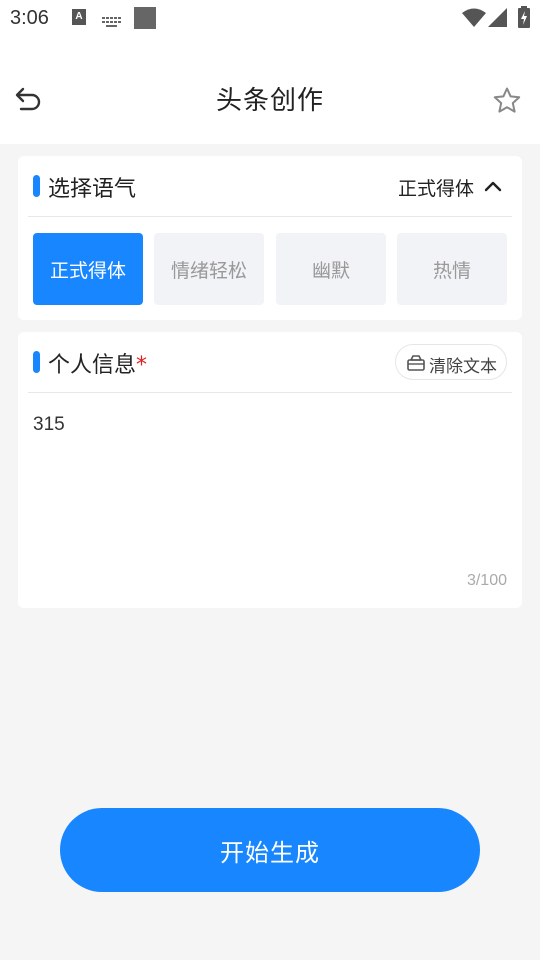 The width and height of the screenshot is (540, 960). Describe the element at coordinates (270, 186) in the screenshot. I see `tone-card-header: 选择语气 正式得体` at that location.